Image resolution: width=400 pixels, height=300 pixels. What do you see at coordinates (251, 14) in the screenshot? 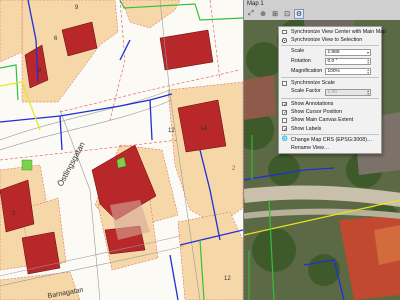
I see `zoom-full-icon: ⤢` at bounding box center [251, 14].